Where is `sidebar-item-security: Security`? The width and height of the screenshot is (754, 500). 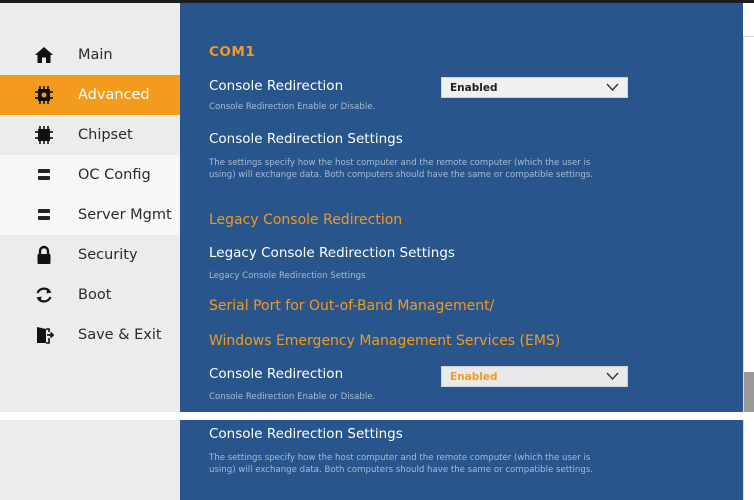
sidebar-item-security: Security is located at coordinates (90, 255).